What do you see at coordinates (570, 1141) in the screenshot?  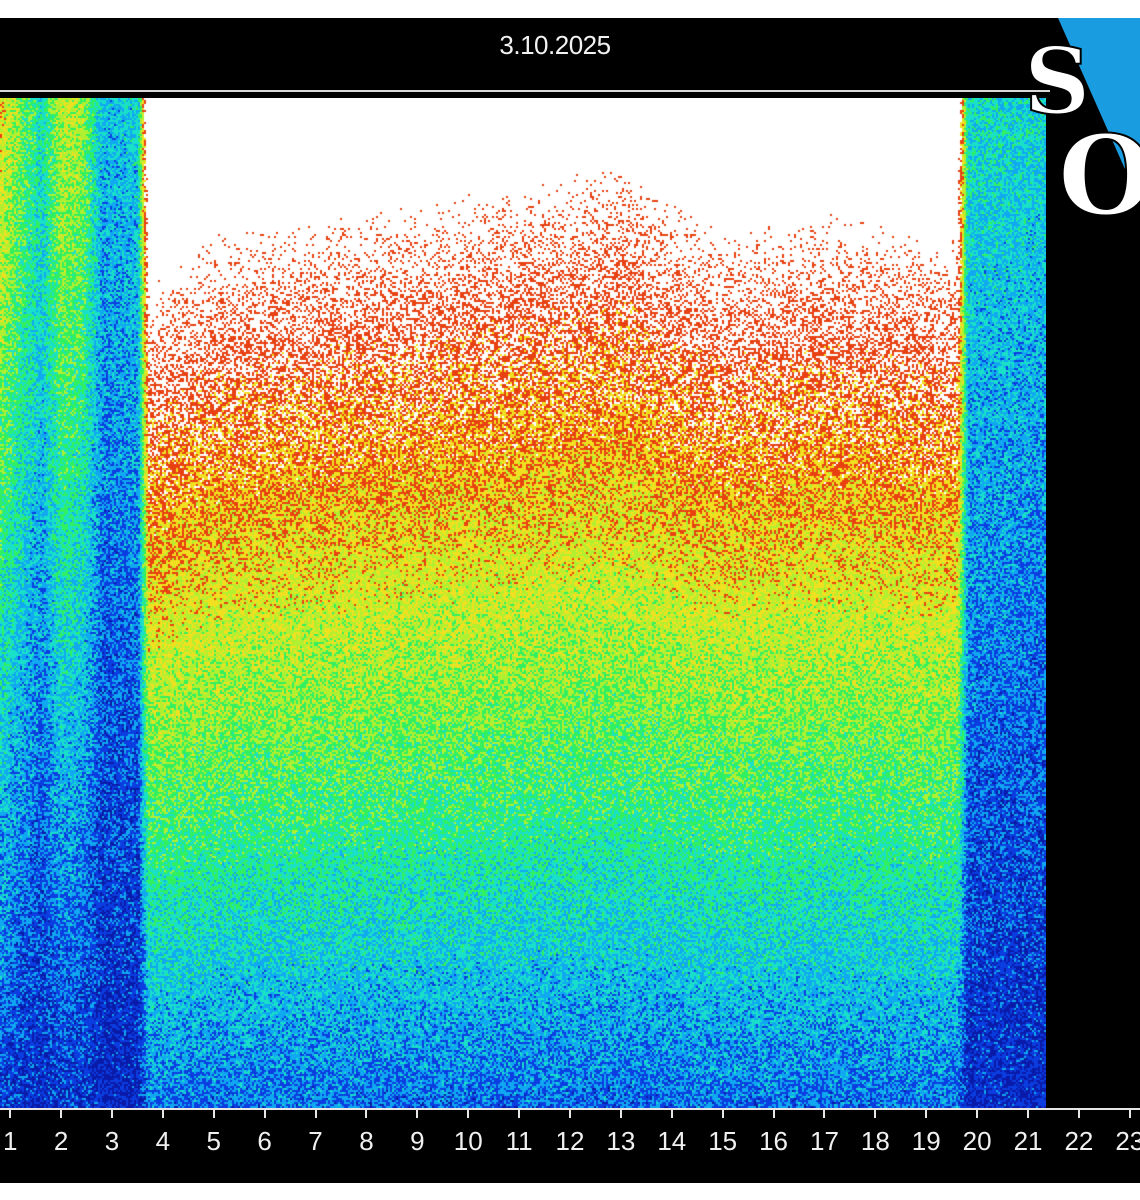 I see `x-tick-label: 12` at bounding box center [570, 1141].